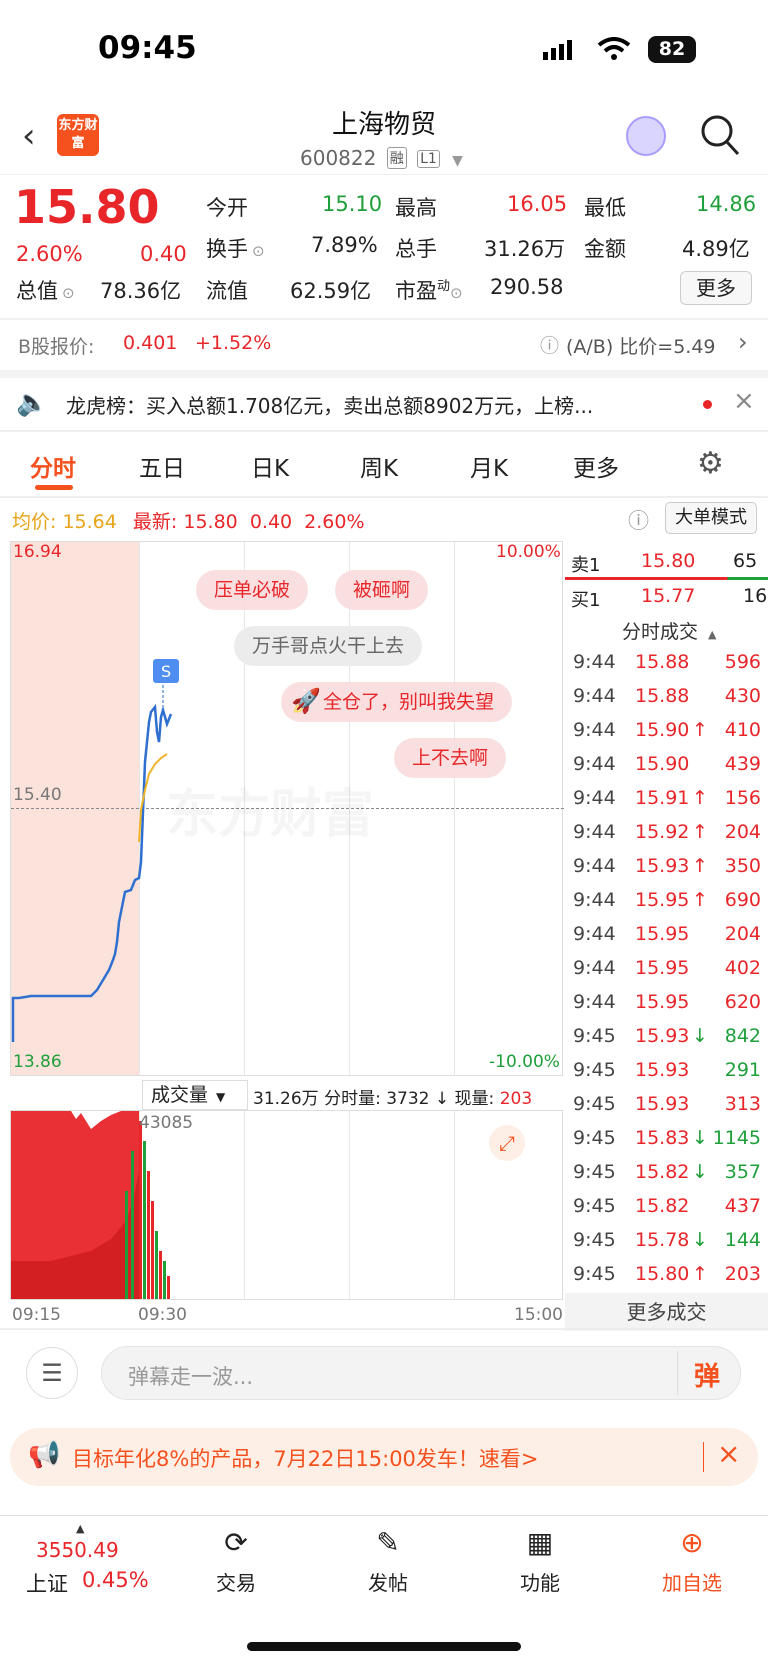  I want to click on trade-qty: 1145, so click(736, 1138).